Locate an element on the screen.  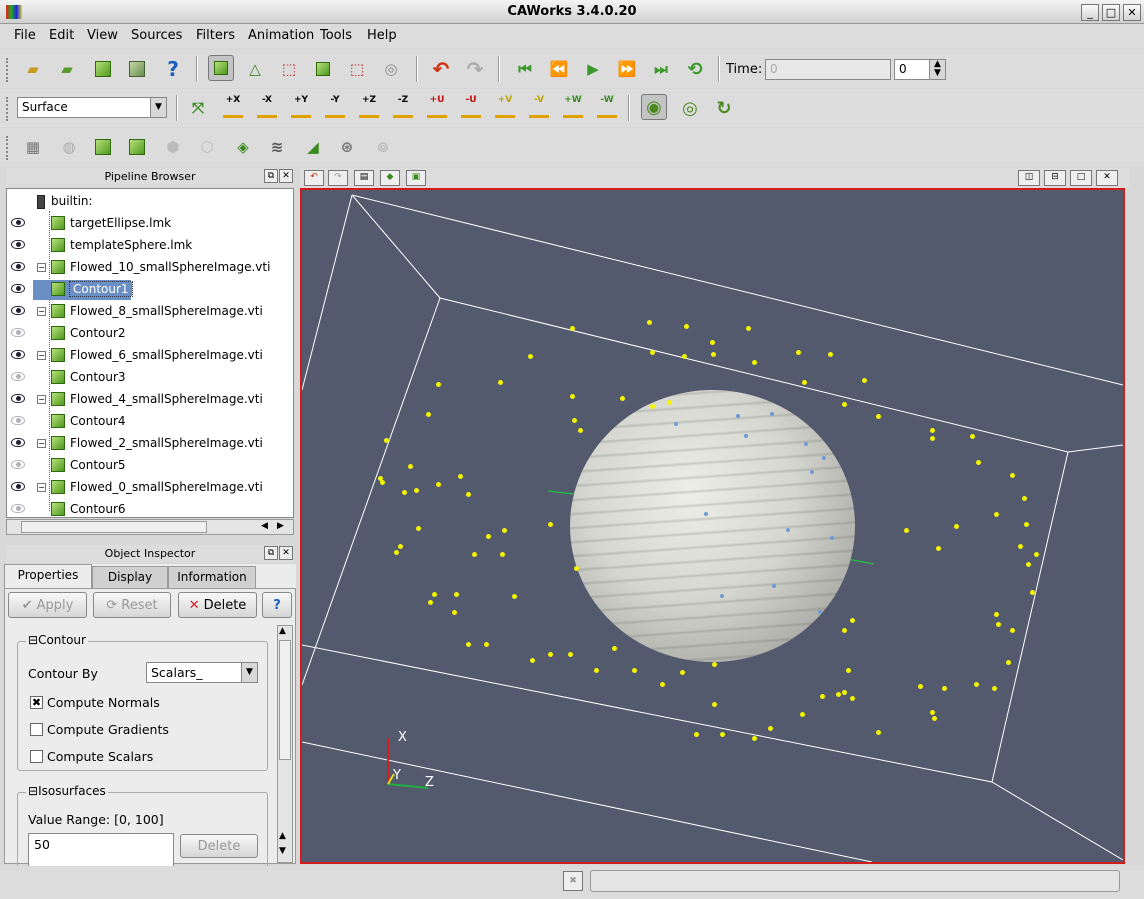
split-vertical-icon: ⊟ is located at coordinates (1055, 178).